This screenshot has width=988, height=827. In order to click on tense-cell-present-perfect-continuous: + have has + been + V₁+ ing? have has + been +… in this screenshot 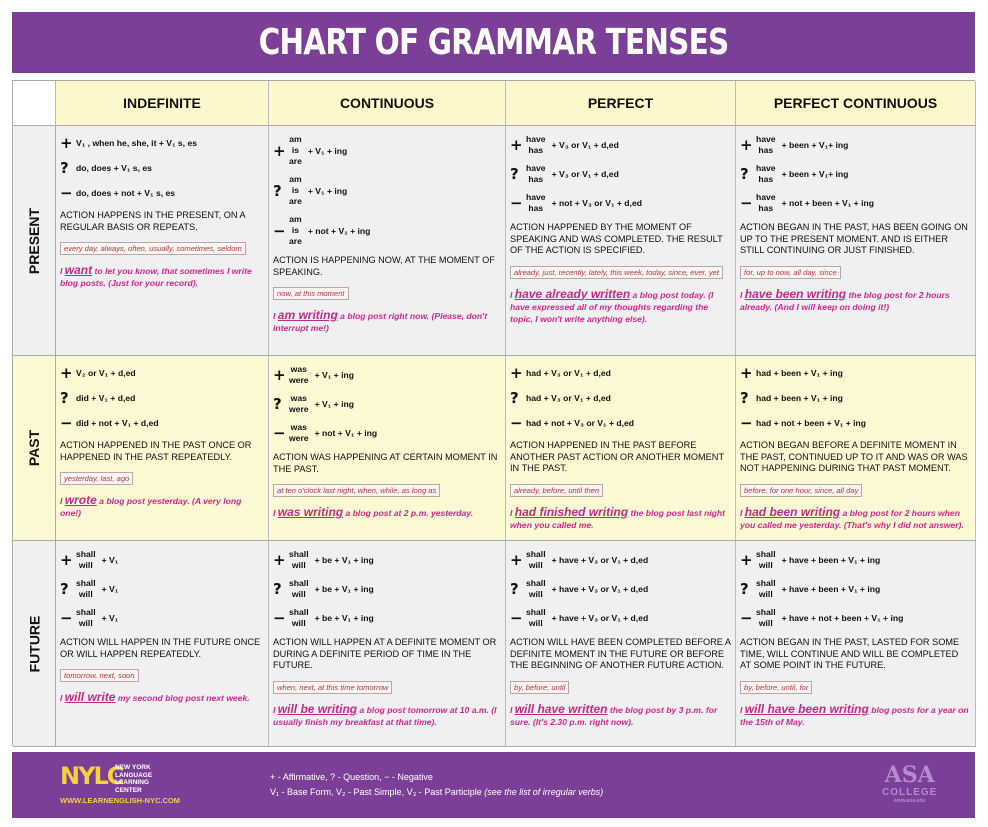, I will do `click(856, 241)`.